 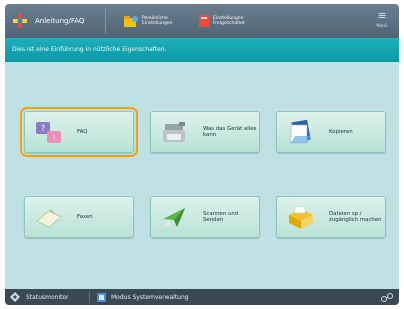 I want to click on status-bar: Statusmonitor Modus Systemverwaltung, so click(x=202, y=297).